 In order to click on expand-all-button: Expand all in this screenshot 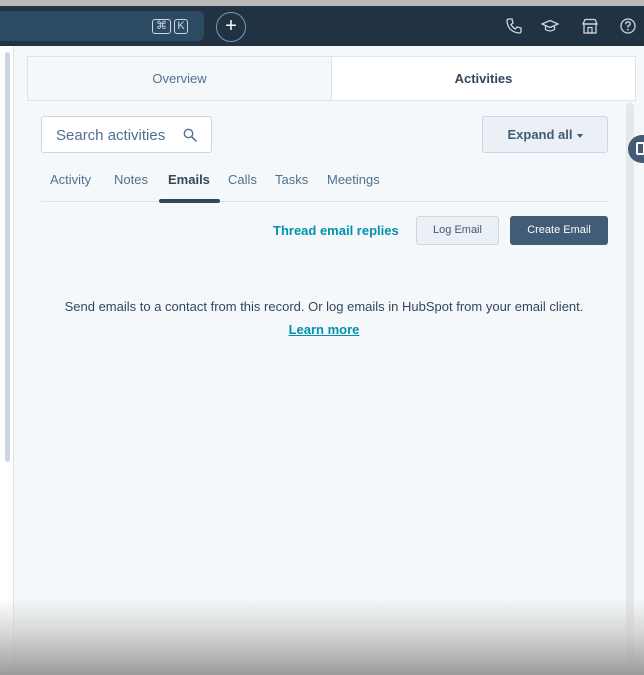, I will do `click(545, 134)`.